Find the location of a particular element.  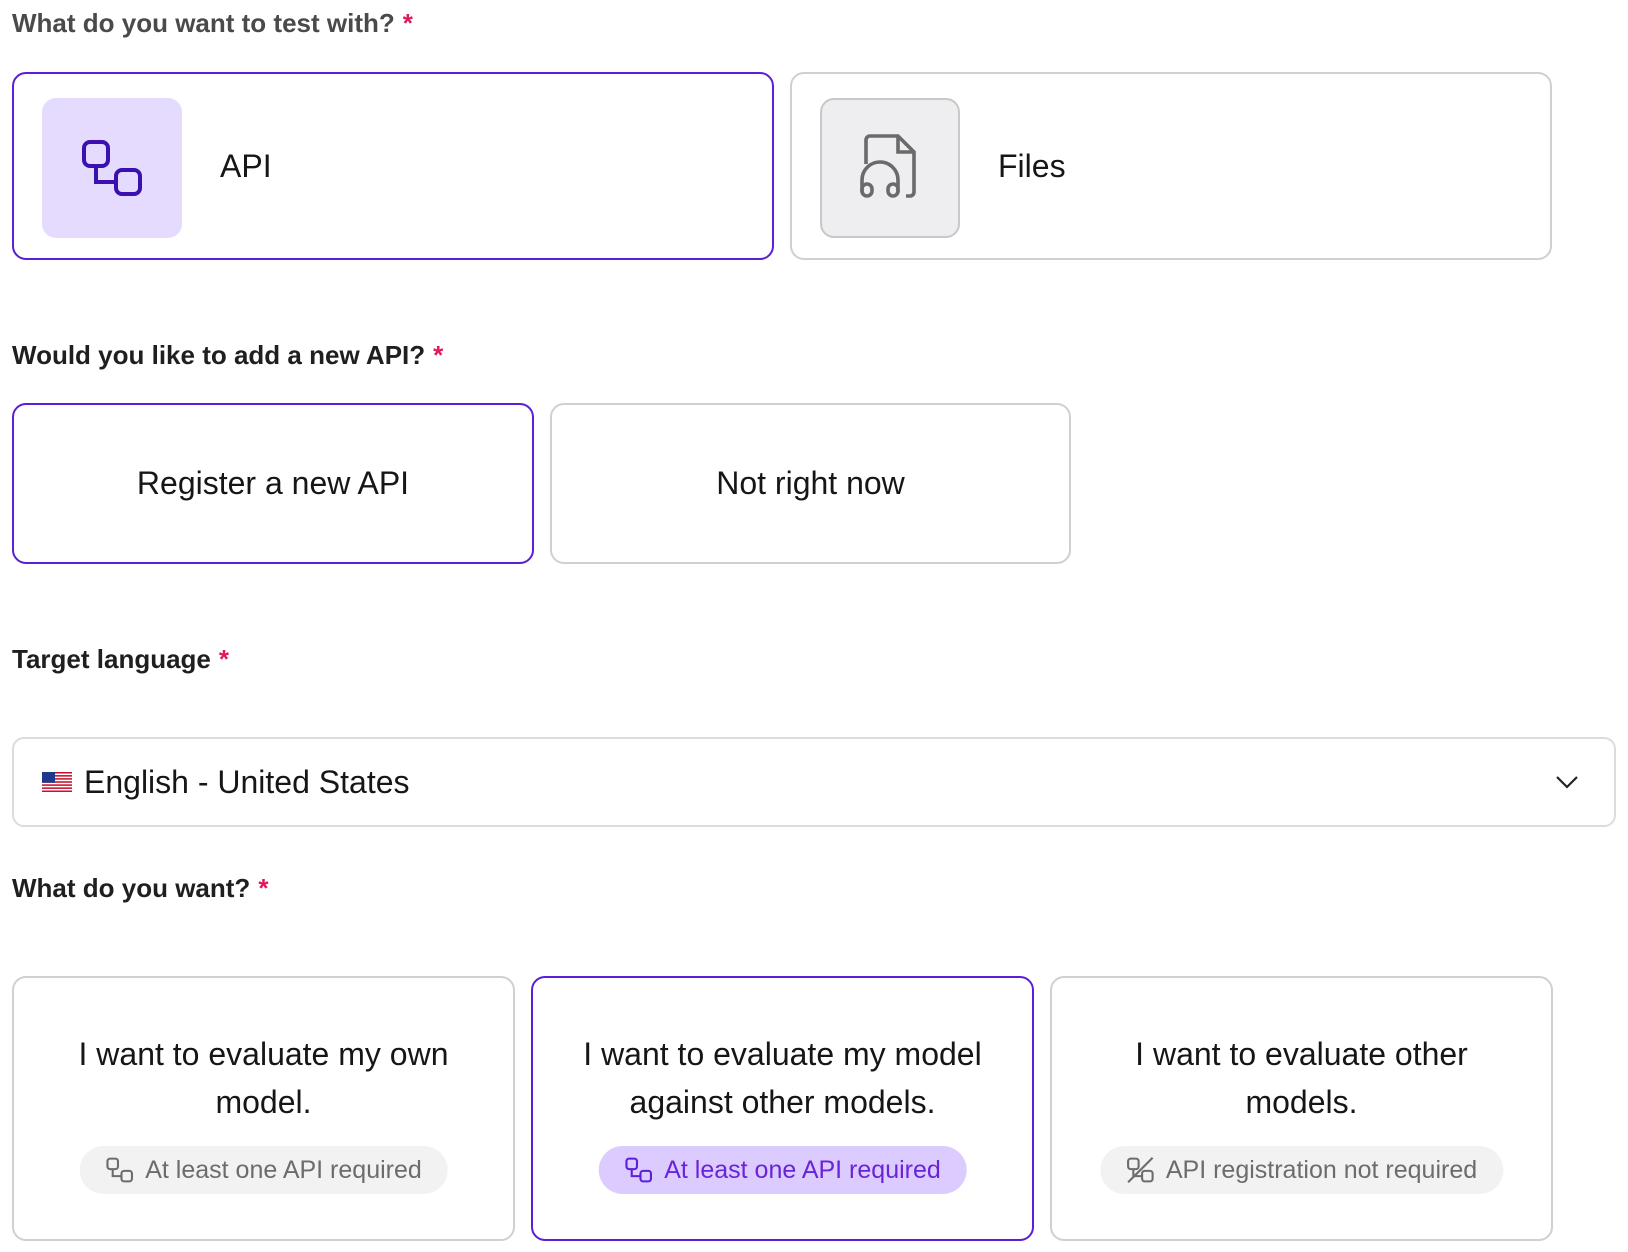

audio-file-icon is located at coordinates (888, 166).